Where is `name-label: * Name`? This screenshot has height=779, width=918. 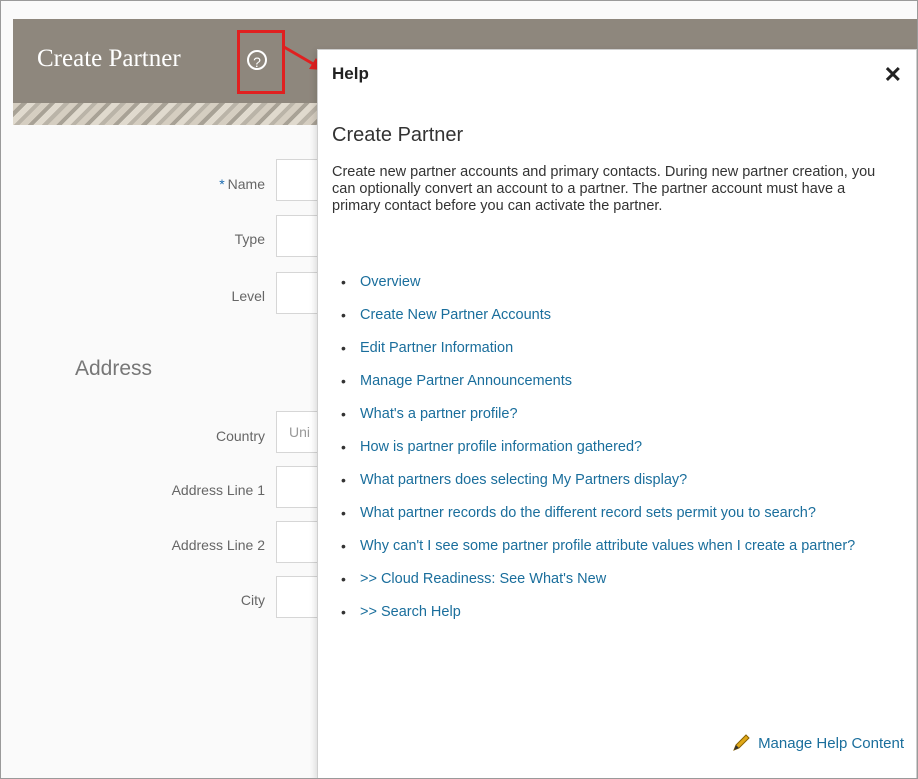 name-label: * Name is located at coordinates (242, 184).